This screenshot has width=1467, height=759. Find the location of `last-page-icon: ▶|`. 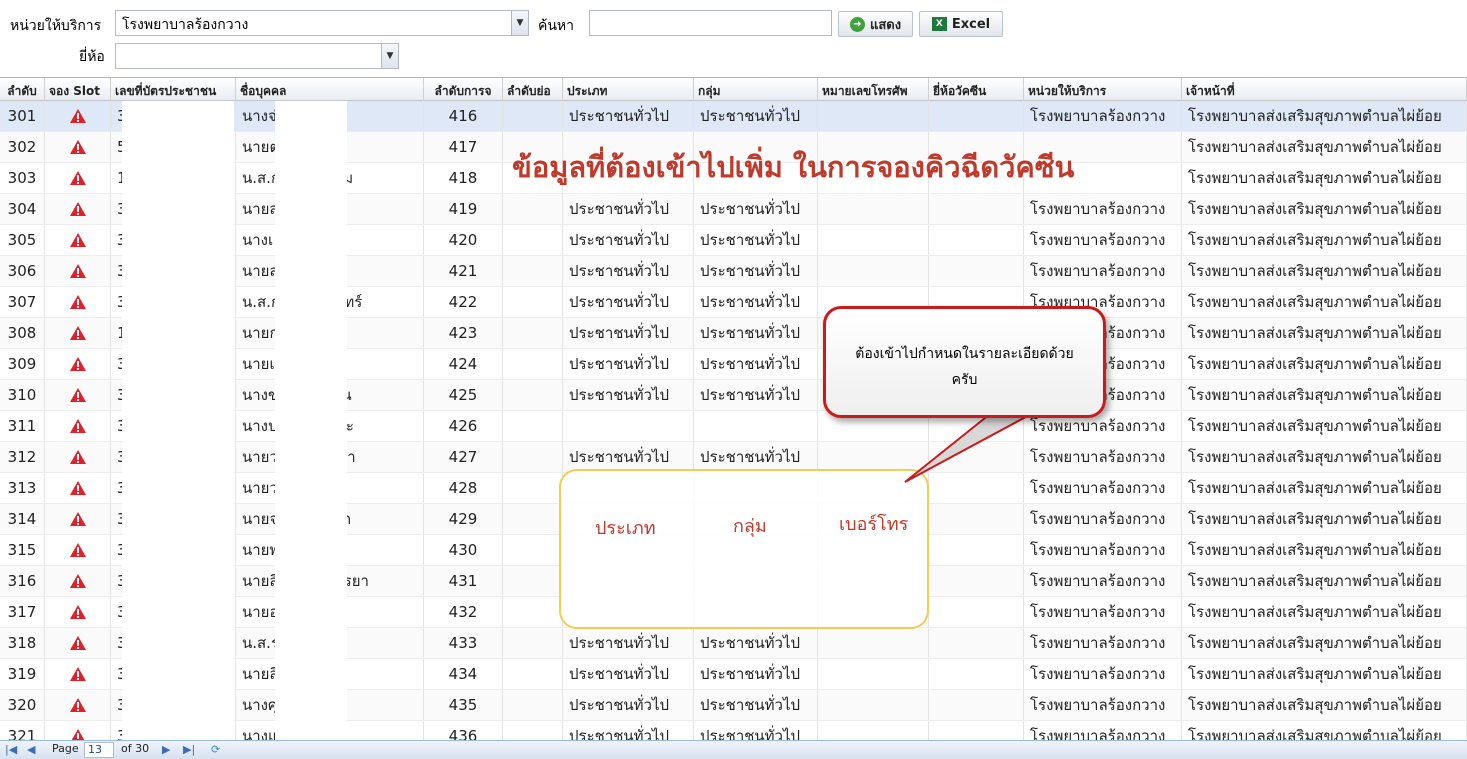

last-page-icon: ▶| is located at coordinates (189, 749).